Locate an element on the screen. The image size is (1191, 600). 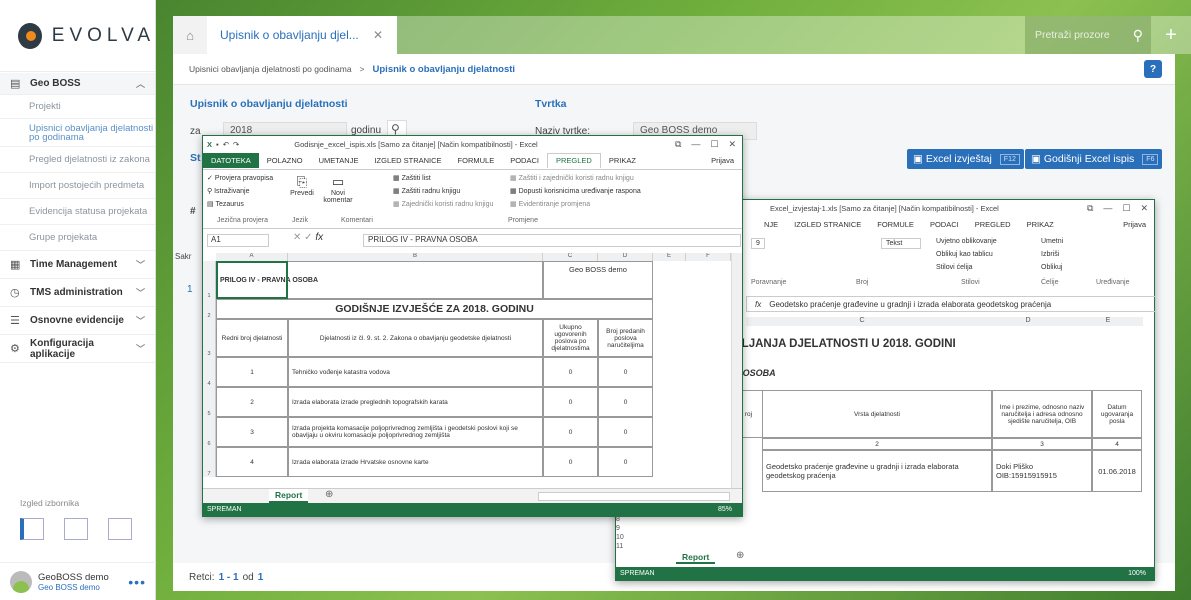
xl2-signin: Prijava is located at coordinates (1134, 224).